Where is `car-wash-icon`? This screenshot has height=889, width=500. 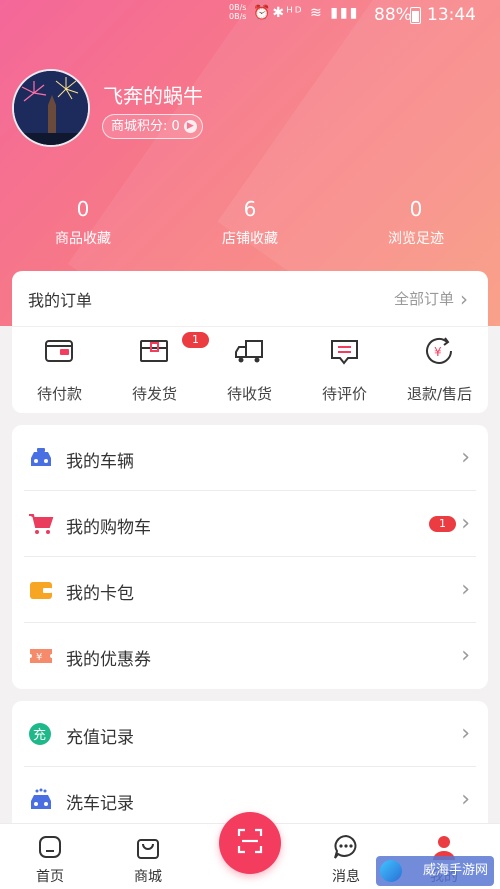
car-wash-icon is located at coordinates (41, 800).